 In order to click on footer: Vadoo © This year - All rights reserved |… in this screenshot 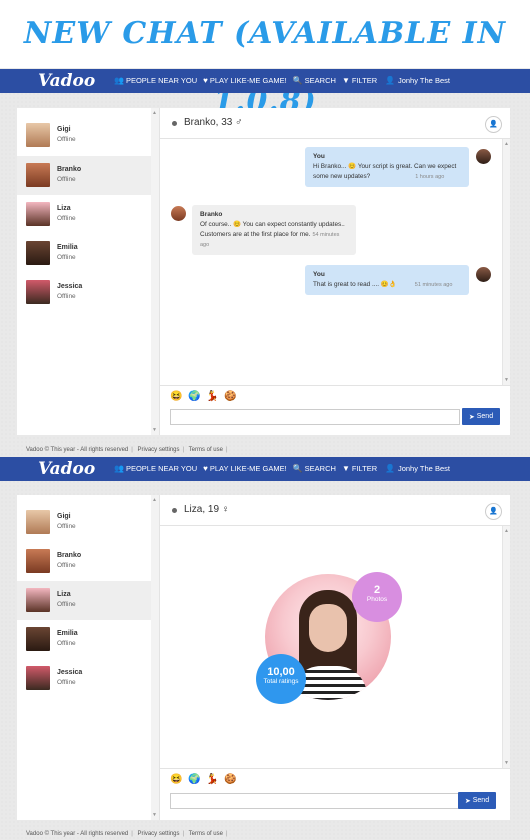, I will do `click(127, 450)`.